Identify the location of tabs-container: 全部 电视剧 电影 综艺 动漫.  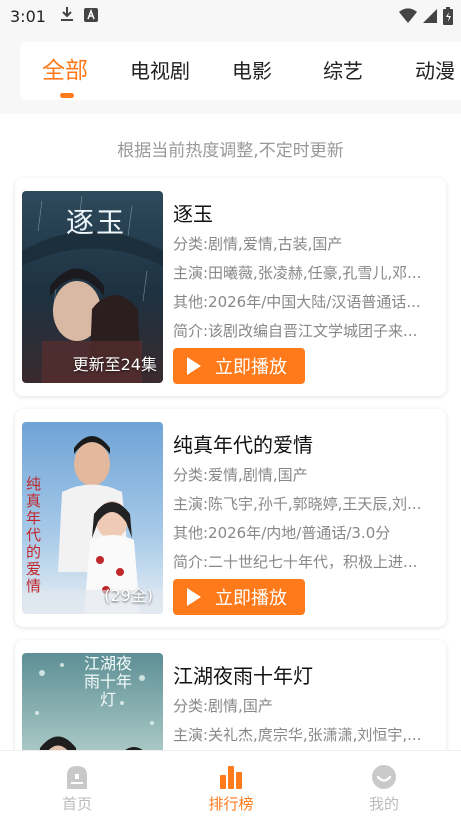
(240, 71).